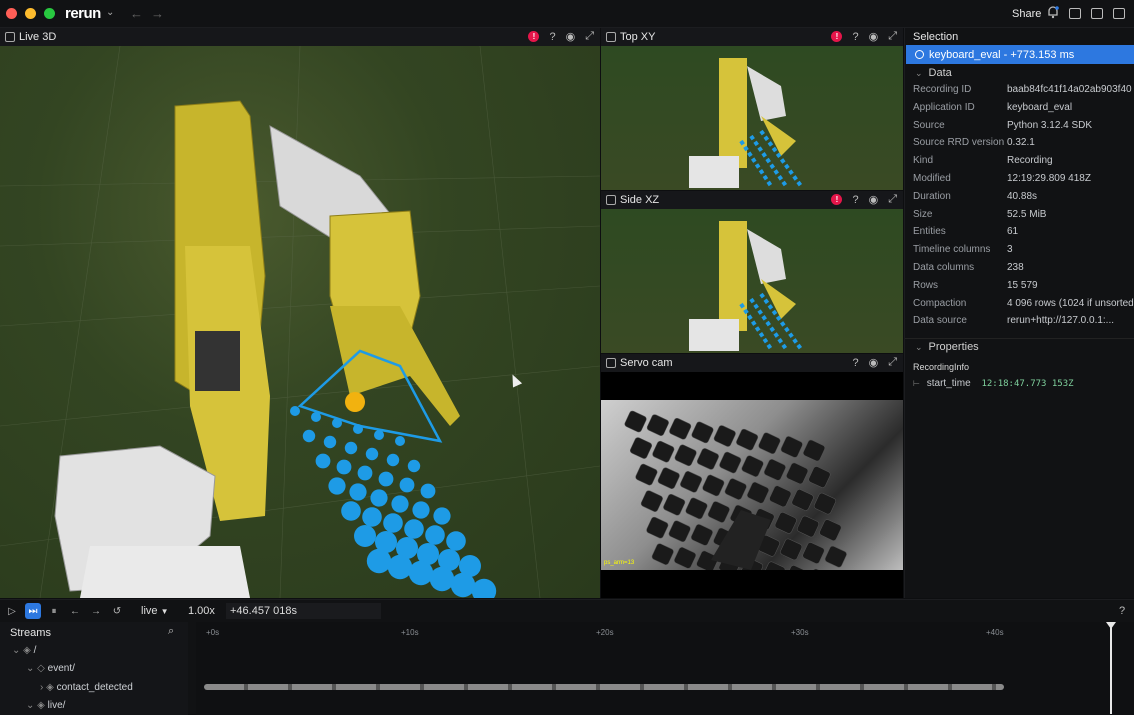  What do you see at coordinates (136, 13) in the screenshot?
I see `back-arrow-icon: ←` at bounding box center [136, 13].